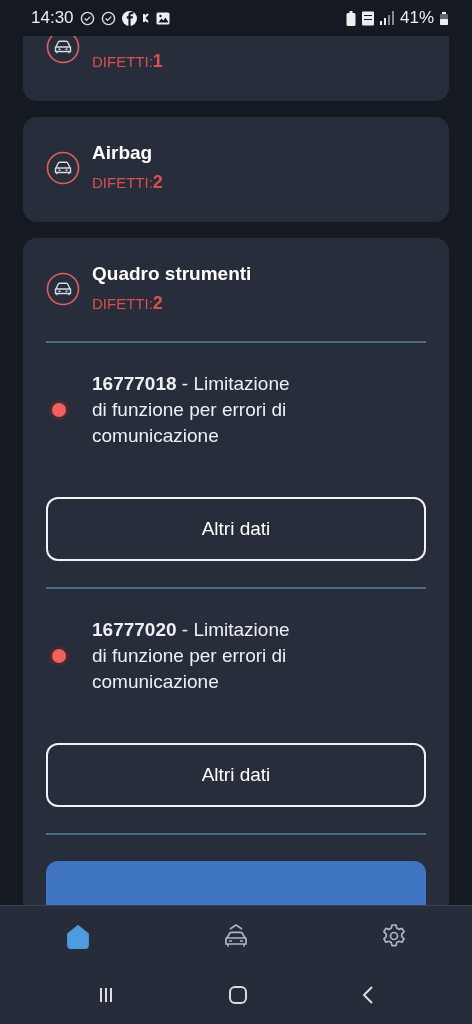 The width and height of the screenshot is (472, 1024). I want to click on defects-count: DIFETTI:1, so click(127, 61).